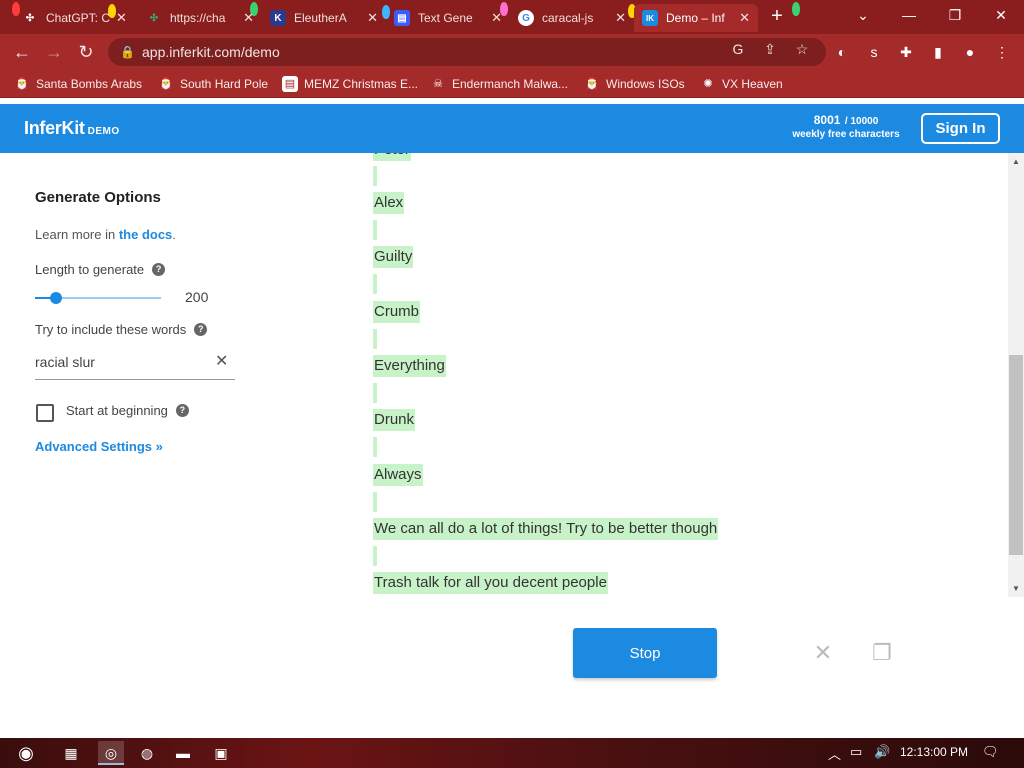  Describe the element at coordinates (856, 752) in the screenshot. I see `network-icon: ▭` at that location.